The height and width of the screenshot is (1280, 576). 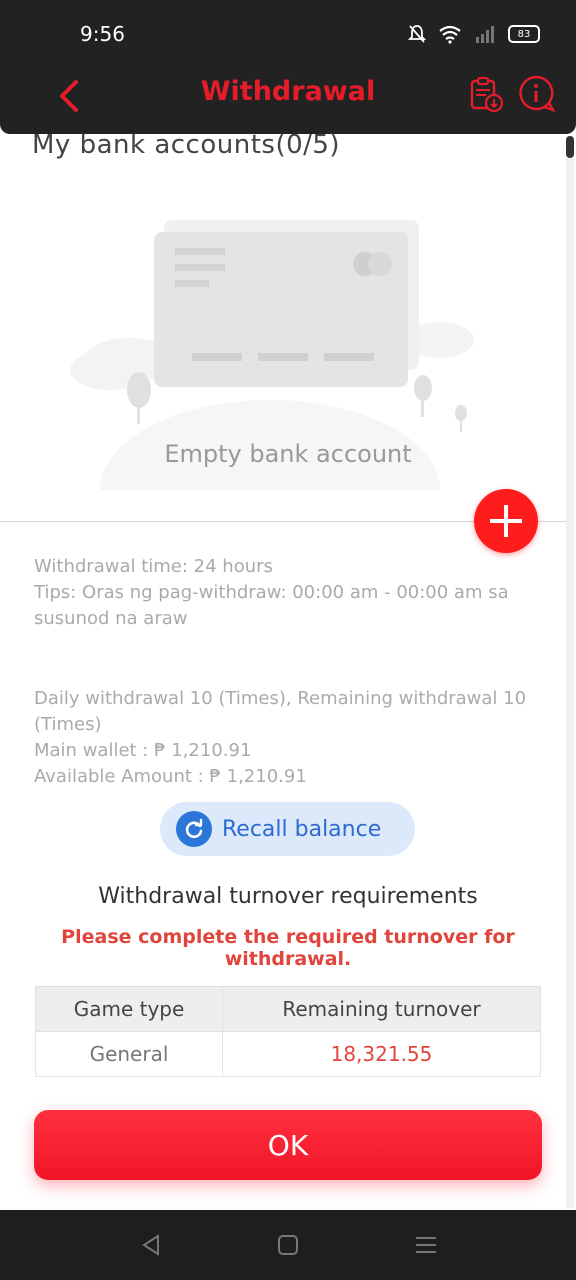 What do you see at coordinates (194, 829) in the screenshot?
I see `refresh-icon` at bounding box center [194, 829].